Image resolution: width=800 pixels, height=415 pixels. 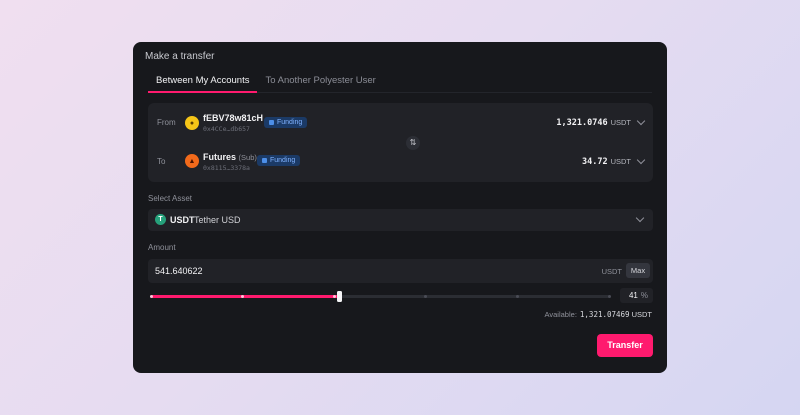 I want to click on modal-title: Make a transfer, so click(x=180, y=56).